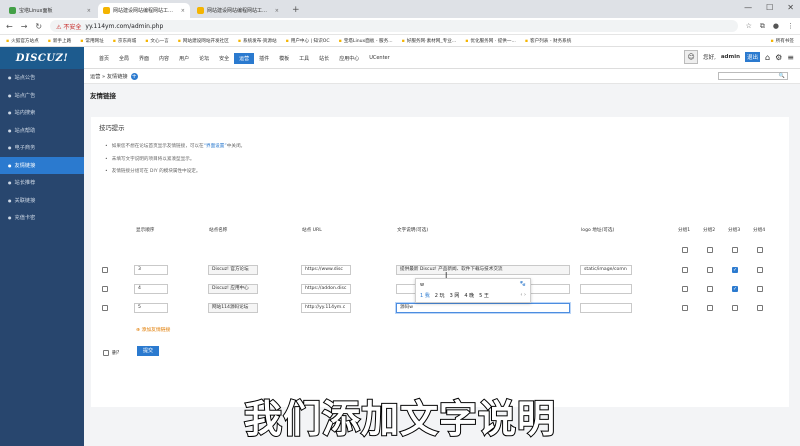 Image resolution: width=800 pixels, height=446 pixels. What do you see at coordinates (156, 41) in the screenshot?
I see `bookmark-item: 文心一言` at bounding box center [156, 41].